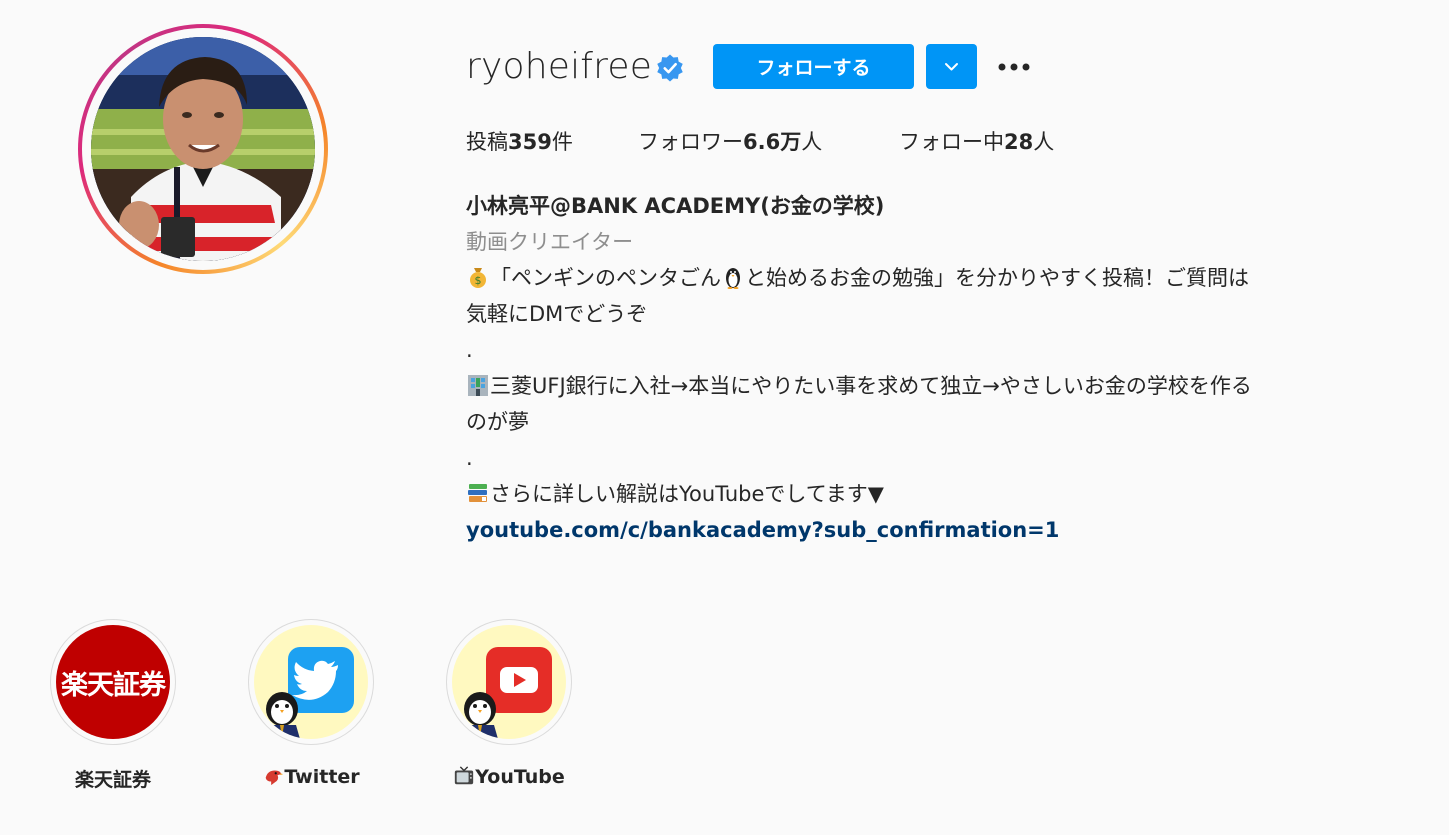 The height and width of the screenshot is (835, 1449). What do you see at coordinates (274, 778) in the screenshot?
I see `bird-icon` at bounding box center [274, 778].